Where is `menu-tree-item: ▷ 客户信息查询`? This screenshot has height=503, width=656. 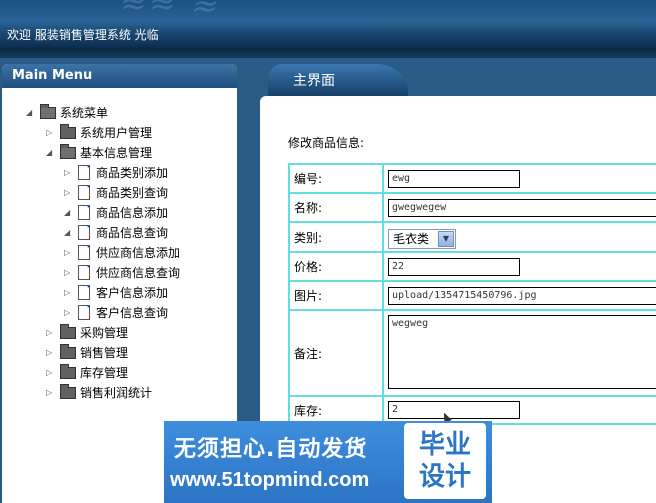 menu-tree-item: ▷ 客户信息查询 is located at coordinates (150, 313).